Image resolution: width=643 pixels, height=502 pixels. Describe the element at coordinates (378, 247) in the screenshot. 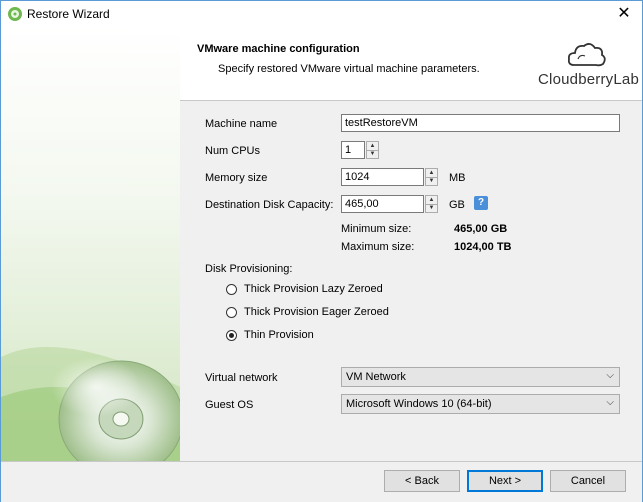

I see `max-size-label: Maximum size:` at that location.